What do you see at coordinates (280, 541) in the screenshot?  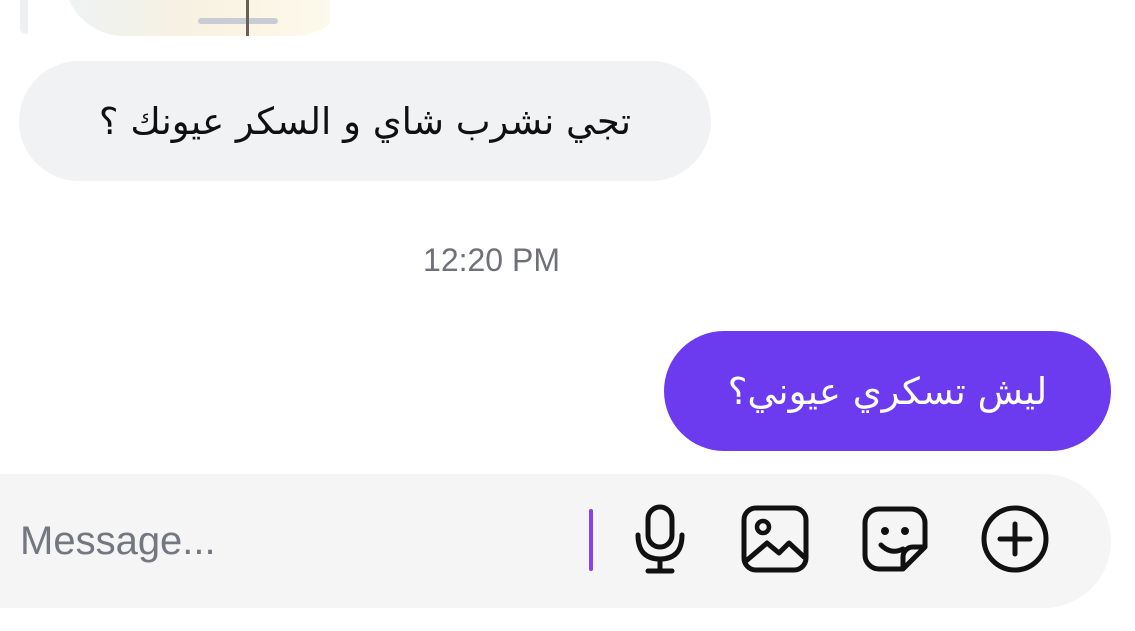 I see `message-input` at bounding box center [280, 541].